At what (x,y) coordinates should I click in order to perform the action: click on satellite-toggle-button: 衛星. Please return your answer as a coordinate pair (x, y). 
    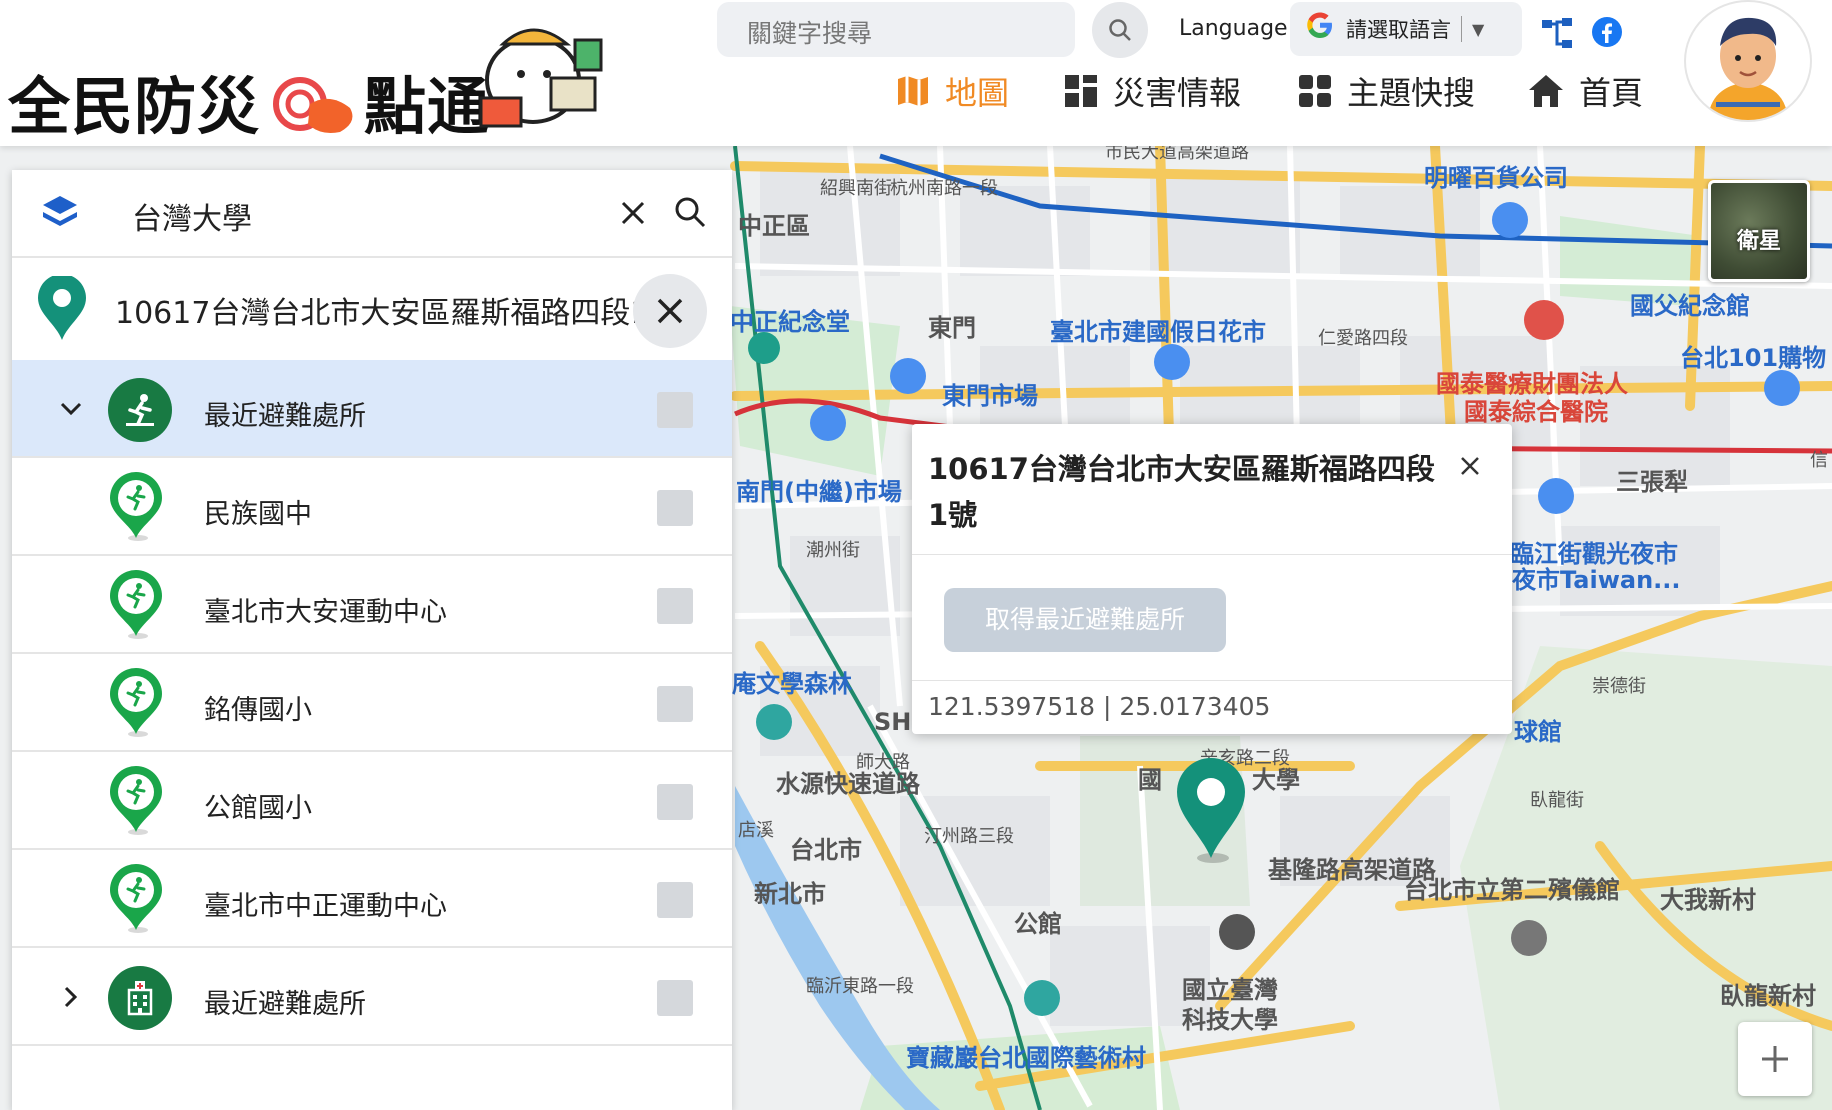
    Looking at the image, I should click on (1759, 231).